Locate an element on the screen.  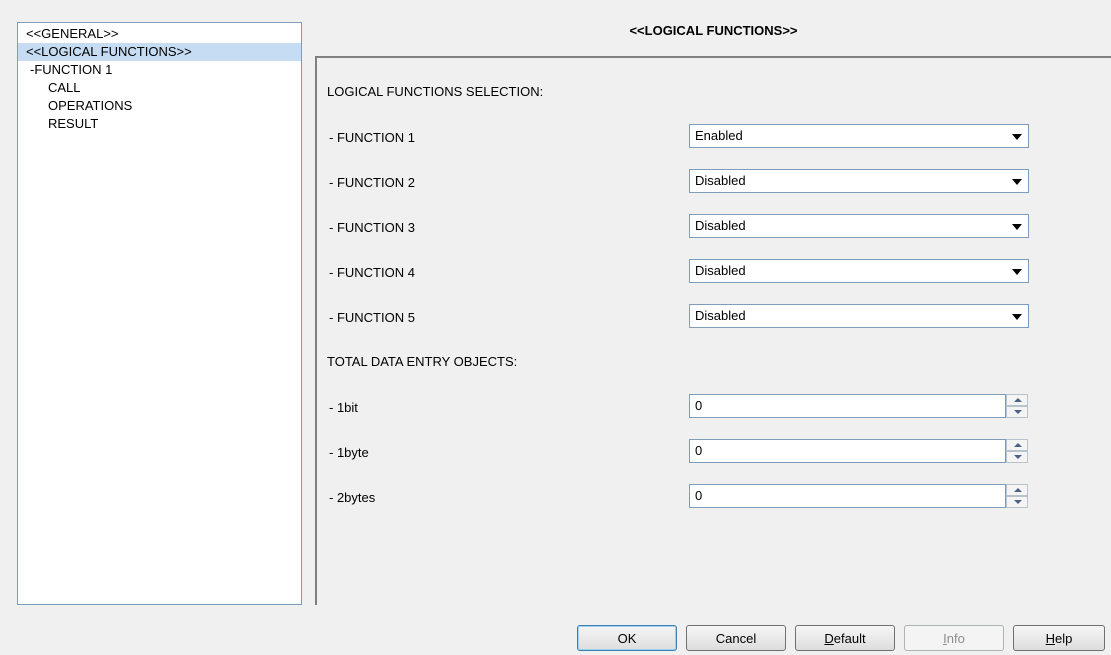
help-button: Help is located at coordinates (1059, 638).